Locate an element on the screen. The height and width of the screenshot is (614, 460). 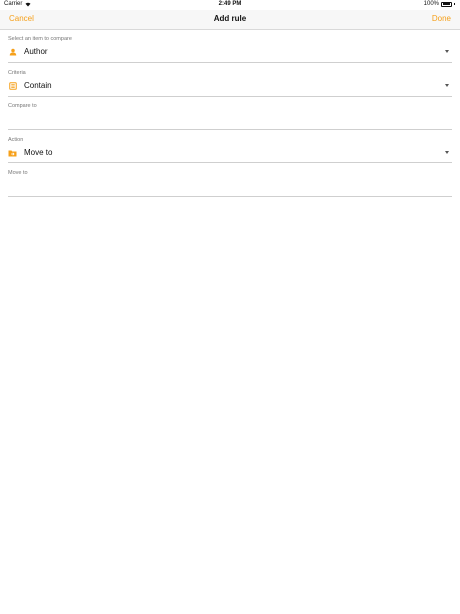
navigation-bar: Cancel Add rule Done is located at coordinates (230, 20).